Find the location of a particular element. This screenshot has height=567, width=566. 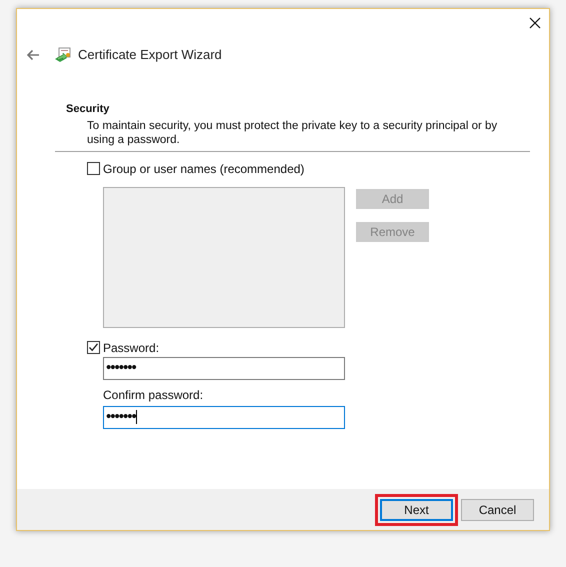

dialog-button: Next is located at coordinates (416, 509).